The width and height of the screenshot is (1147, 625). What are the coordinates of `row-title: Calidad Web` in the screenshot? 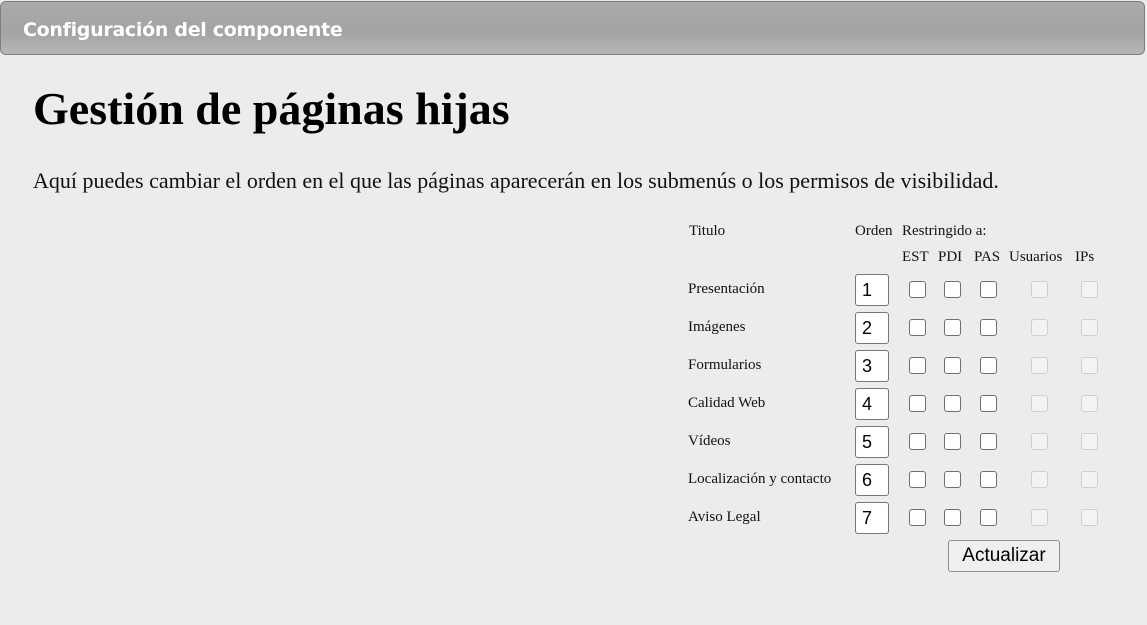 It's located at (727, 403).